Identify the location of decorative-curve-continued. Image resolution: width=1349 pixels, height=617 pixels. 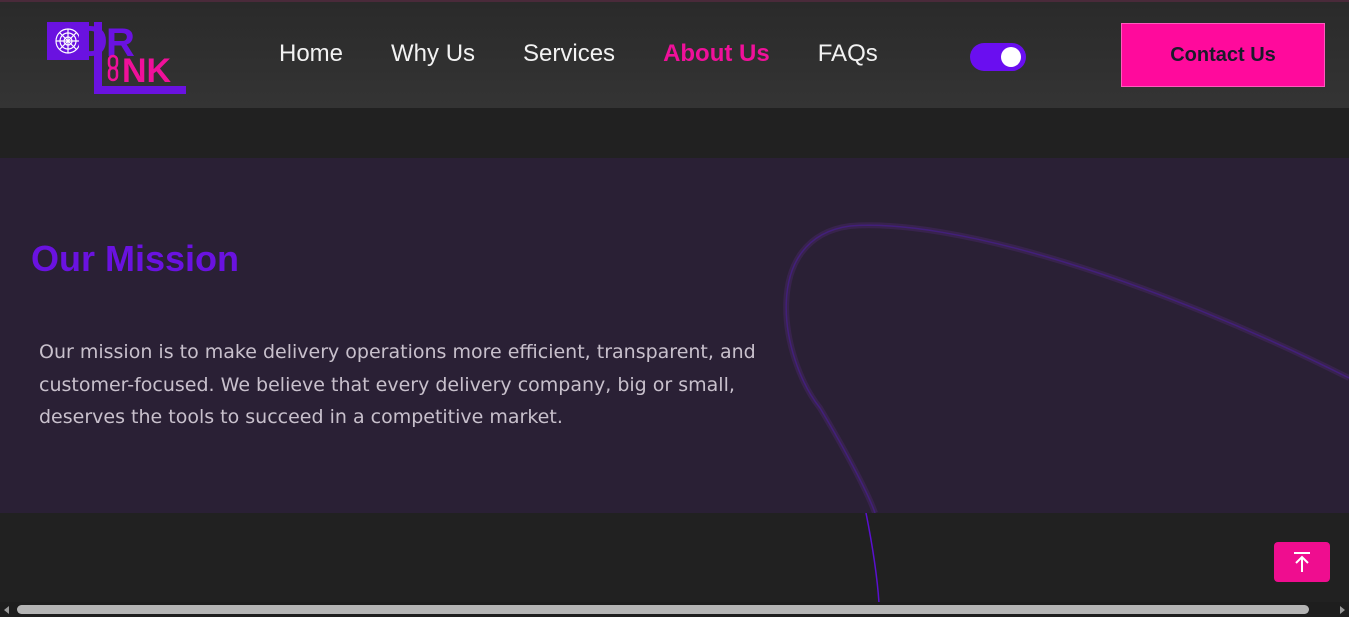
(872, 558).